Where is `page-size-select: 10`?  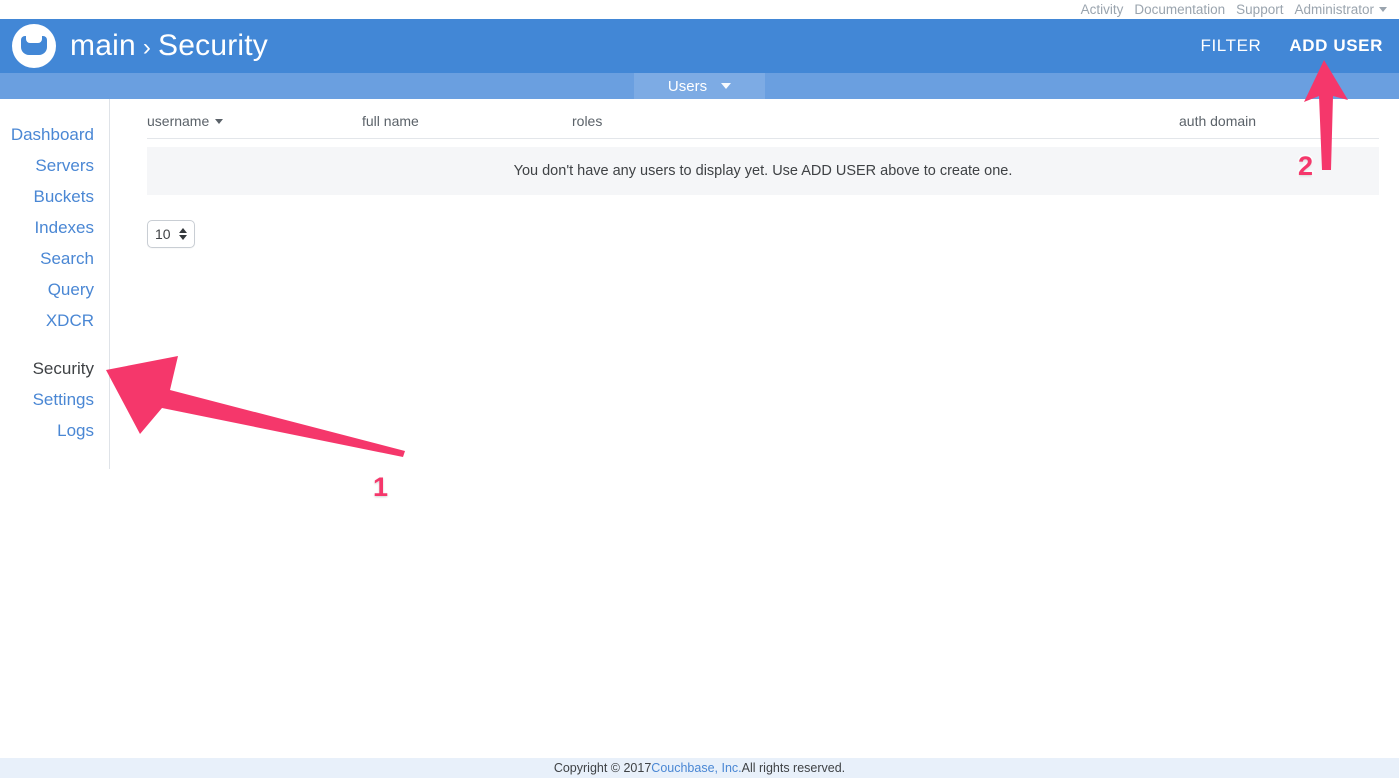 page-size-select: 10 is located at coordinates (171, 234).